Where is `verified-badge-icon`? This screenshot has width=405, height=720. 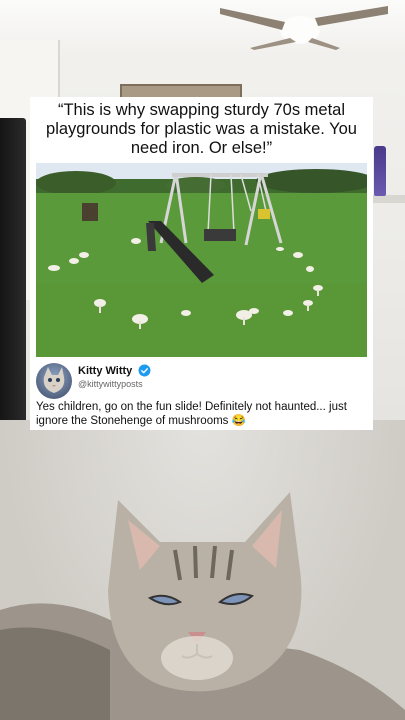 verified-badge-icon is located at coordinates (144, 370).